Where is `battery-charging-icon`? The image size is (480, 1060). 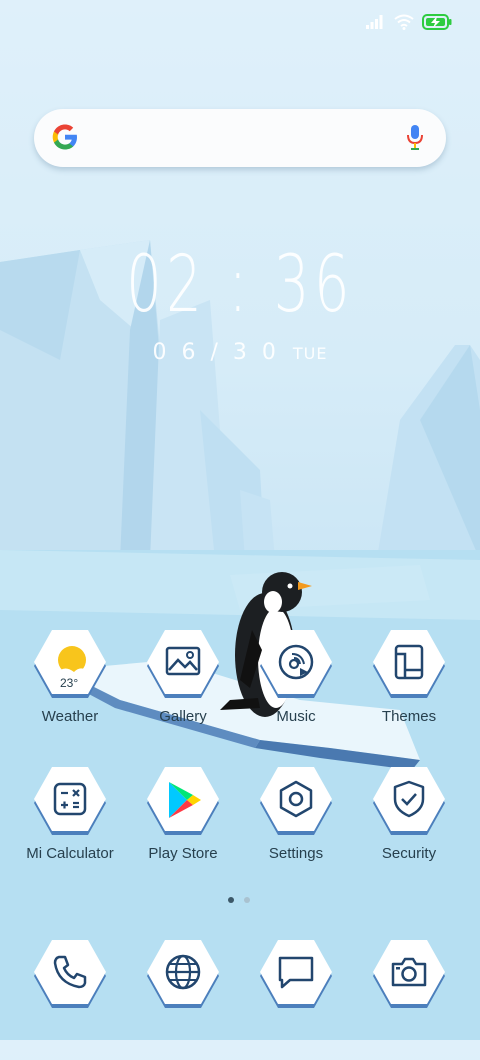 battery-charging-icon is located at coordinates (437, 22).